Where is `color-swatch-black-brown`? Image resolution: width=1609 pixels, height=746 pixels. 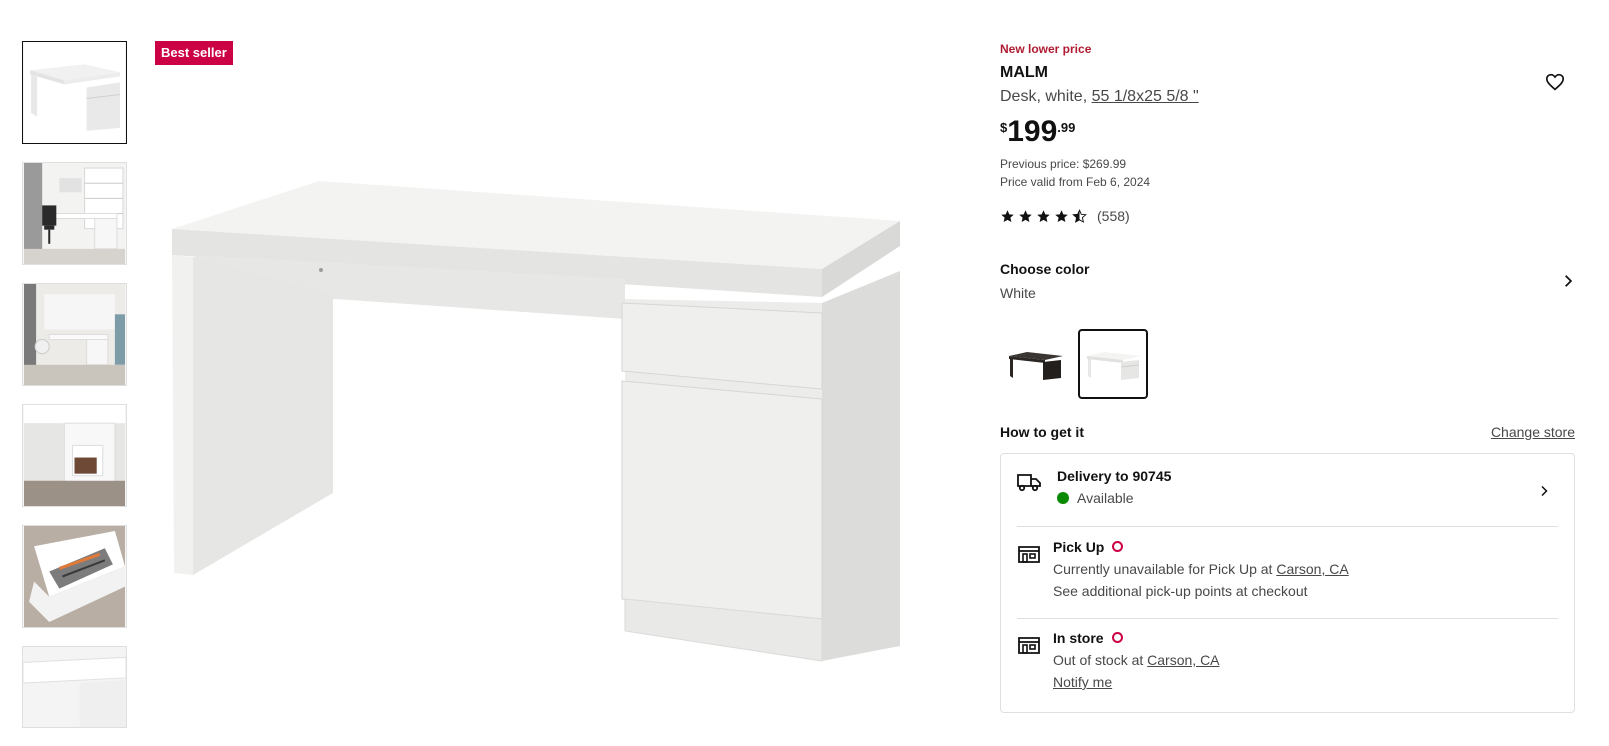
color-swatch-black-brown is located at coordinates (1035, 364).